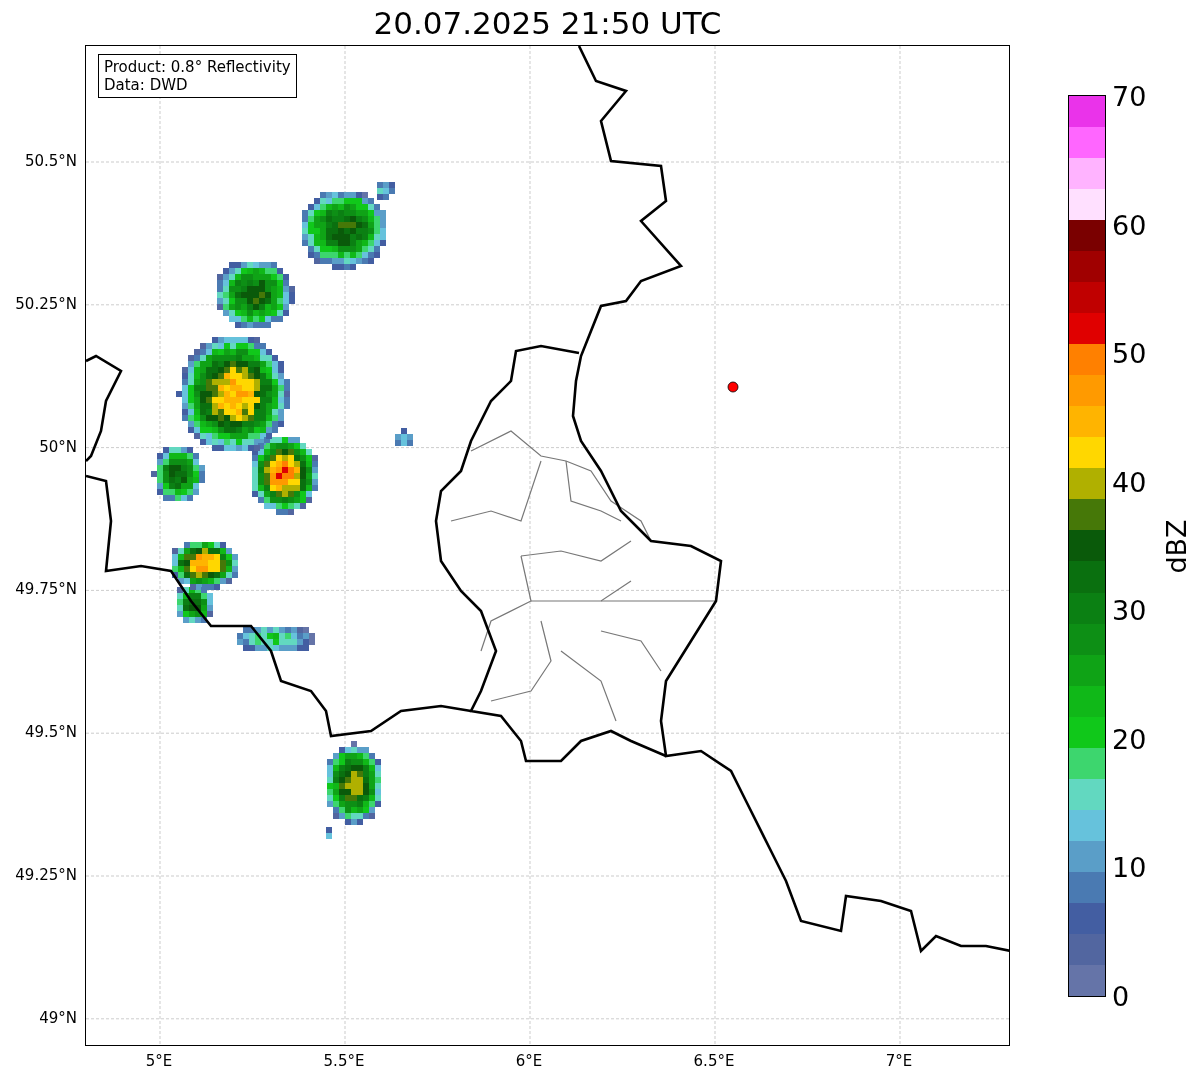 This screenshot has width=1202, height=1081. I want to click on info-text: Product: 0.8° Reflectivity, so click(197, 67).